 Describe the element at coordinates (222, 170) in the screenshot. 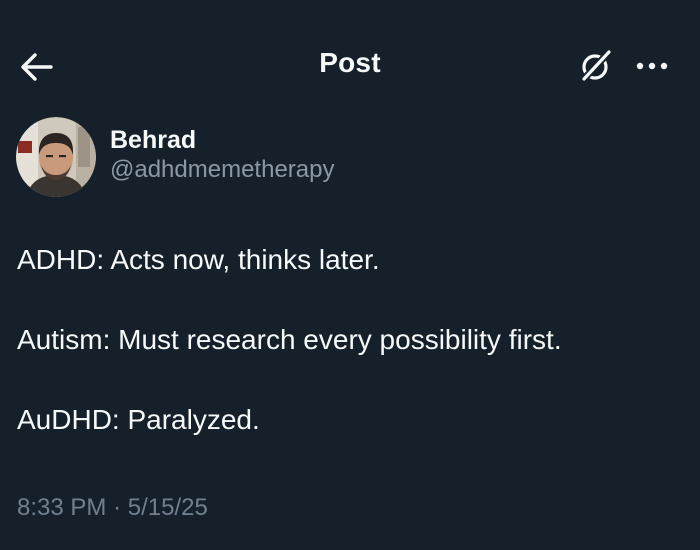

I see `author-handle: @adhdmemetherapy` at that location.